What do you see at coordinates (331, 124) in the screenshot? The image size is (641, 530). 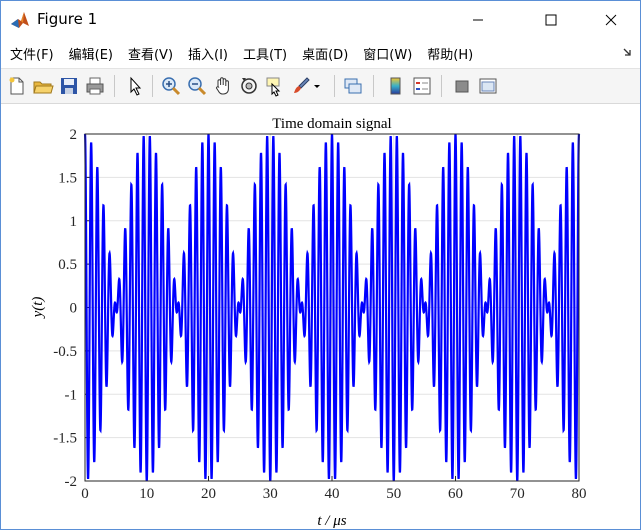 I see `chart-title: Time domain signal` at bounding box center [331, 124].